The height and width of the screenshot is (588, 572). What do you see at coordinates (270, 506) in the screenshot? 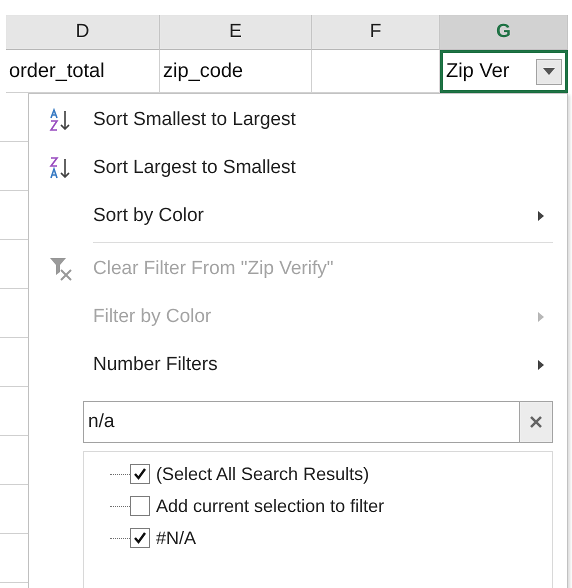
I see `checkbox-label: Add current selection to filter` at bounding box center [270, 506].